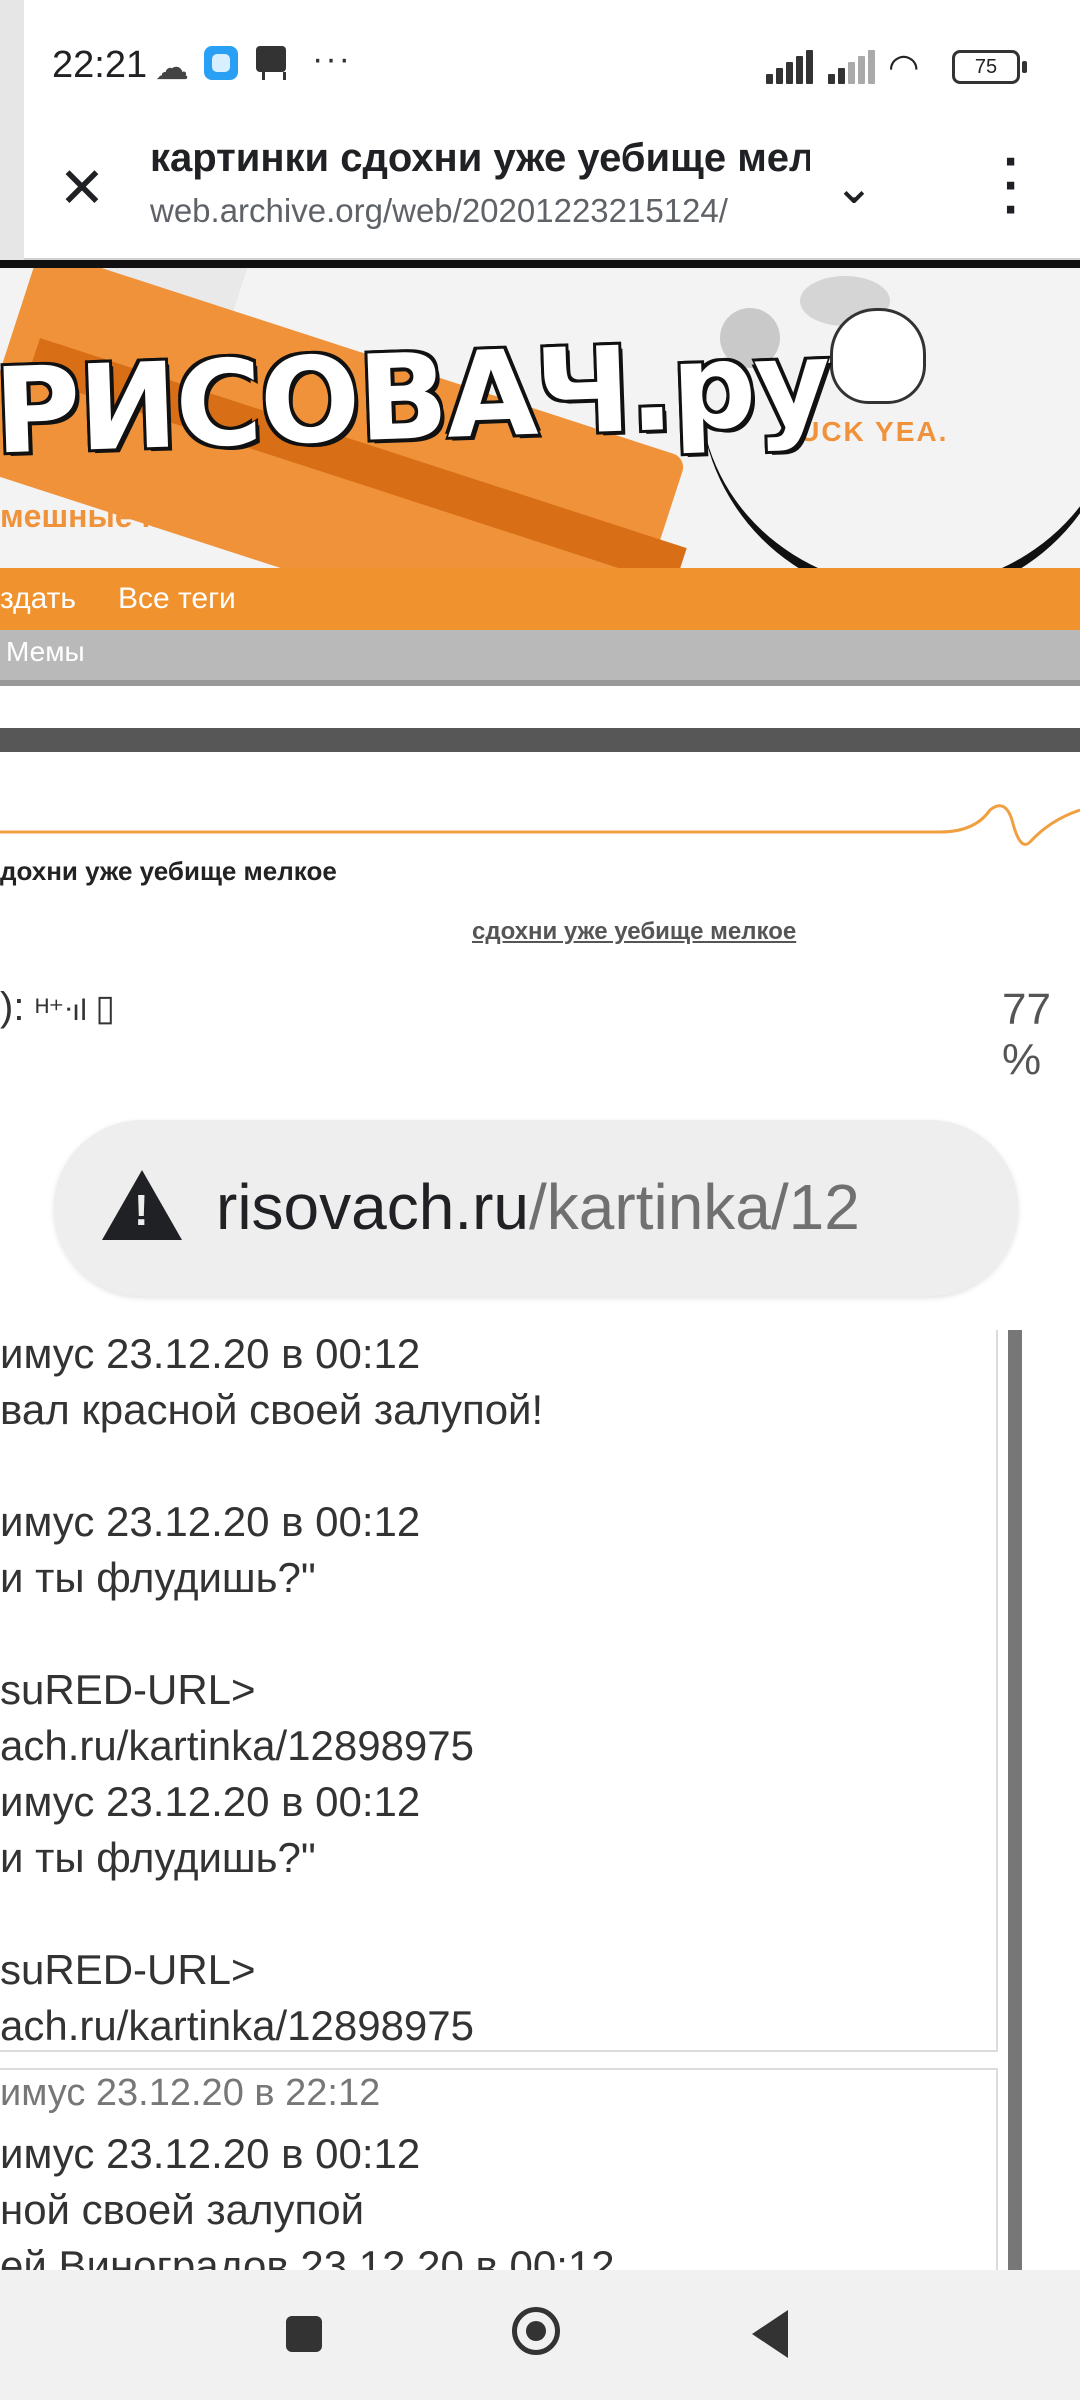 This screenshot has width=1080, height=2400. I want to click on chevron-down-icon: ⌄, so click(854, 188).